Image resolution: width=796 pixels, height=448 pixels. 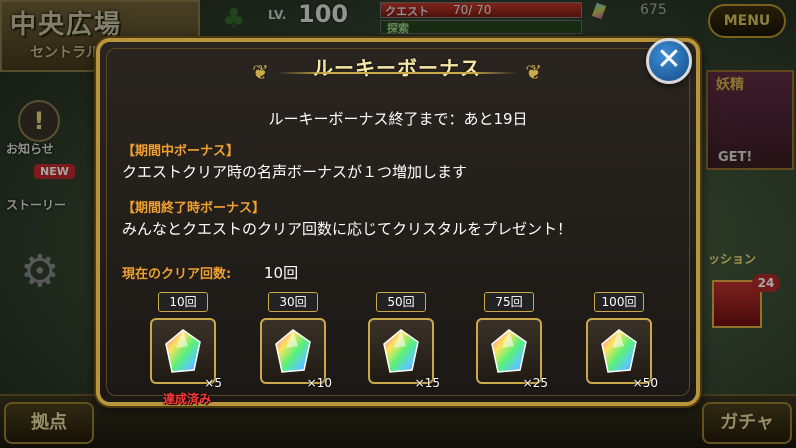 I want to click on achieved-stamp: 達成済み, so click(x=186, y=399).